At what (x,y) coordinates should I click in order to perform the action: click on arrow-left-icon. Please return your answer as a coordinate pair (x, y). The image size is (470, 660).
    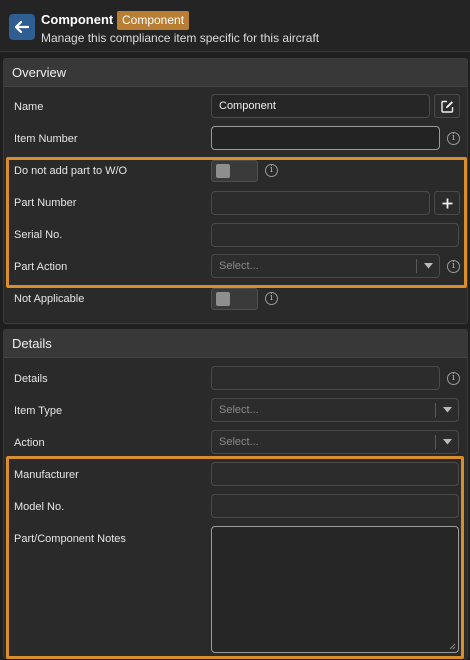
    Looking at the image, I should click on (22, 27).